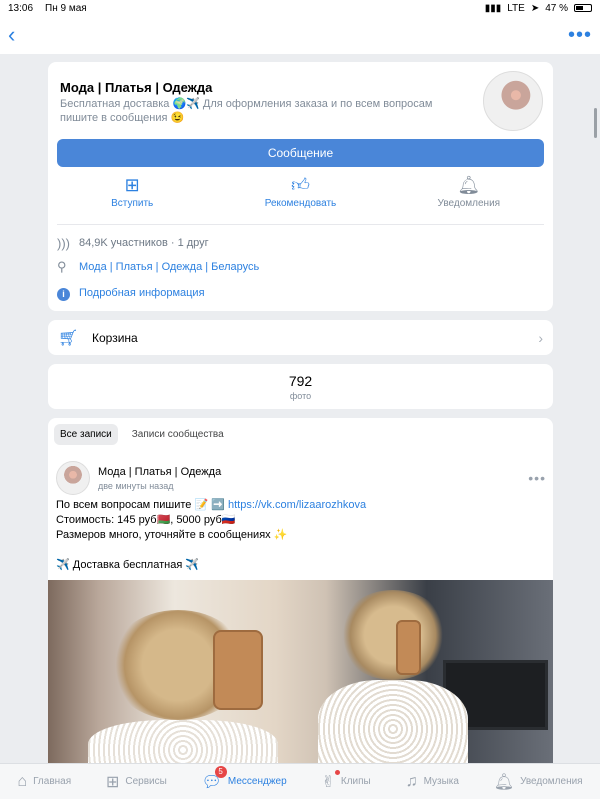  Describe the element at coordinates (172, 535) in the screenshot. I see `post-line-3: Размеров много, уточняйте в сообщениях ✨` at that location.